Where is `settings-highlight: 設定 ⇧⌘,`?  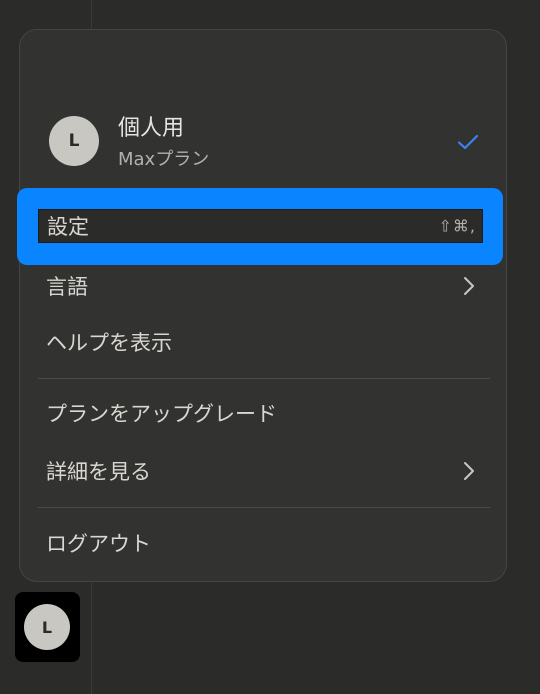
settings-highlight: 設定 ⇧⌘, is located at coordinates (260, 226).